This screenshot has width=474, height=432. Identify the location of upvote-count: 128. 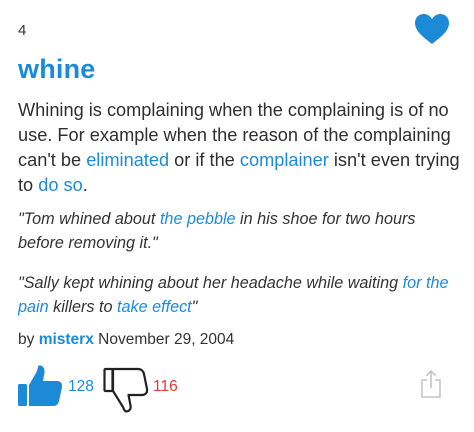
(81, 386).